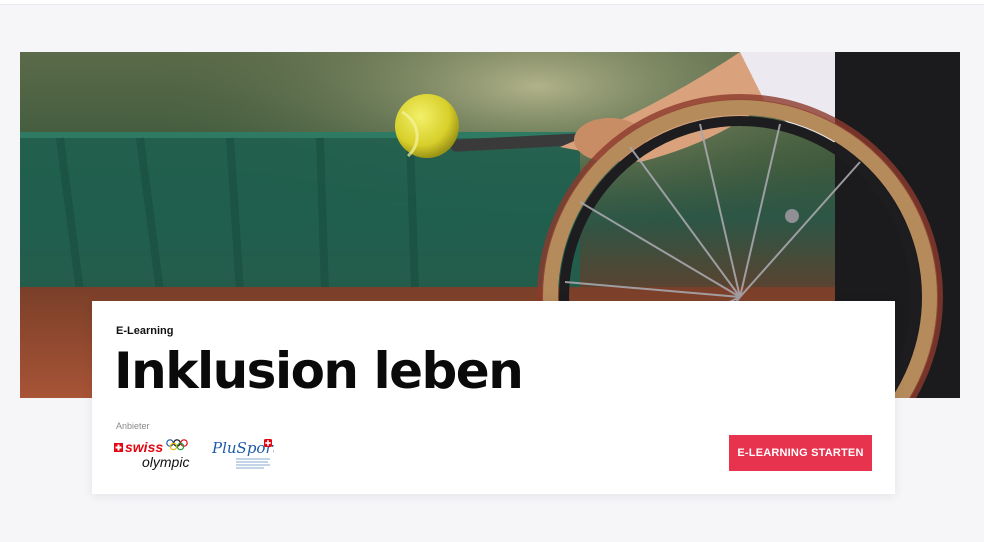 This screenshot has height=542, width=984. Describe the element at coordinates (245, 455) in the screenshot. I see `plusport-logo-icon: PluSport` at that location.